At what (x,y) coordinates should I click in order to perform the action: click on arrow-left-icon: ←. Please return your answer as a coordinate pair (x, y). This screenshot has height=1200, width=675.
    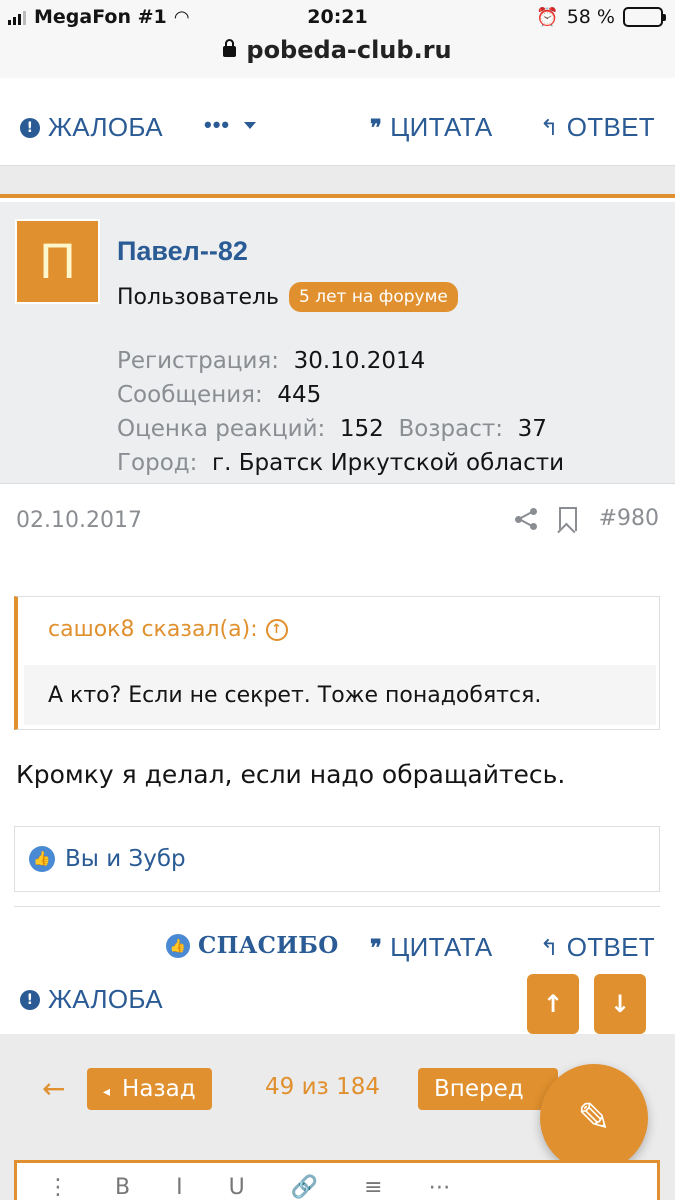
    Looking at the image, I should click on (53, 1088).